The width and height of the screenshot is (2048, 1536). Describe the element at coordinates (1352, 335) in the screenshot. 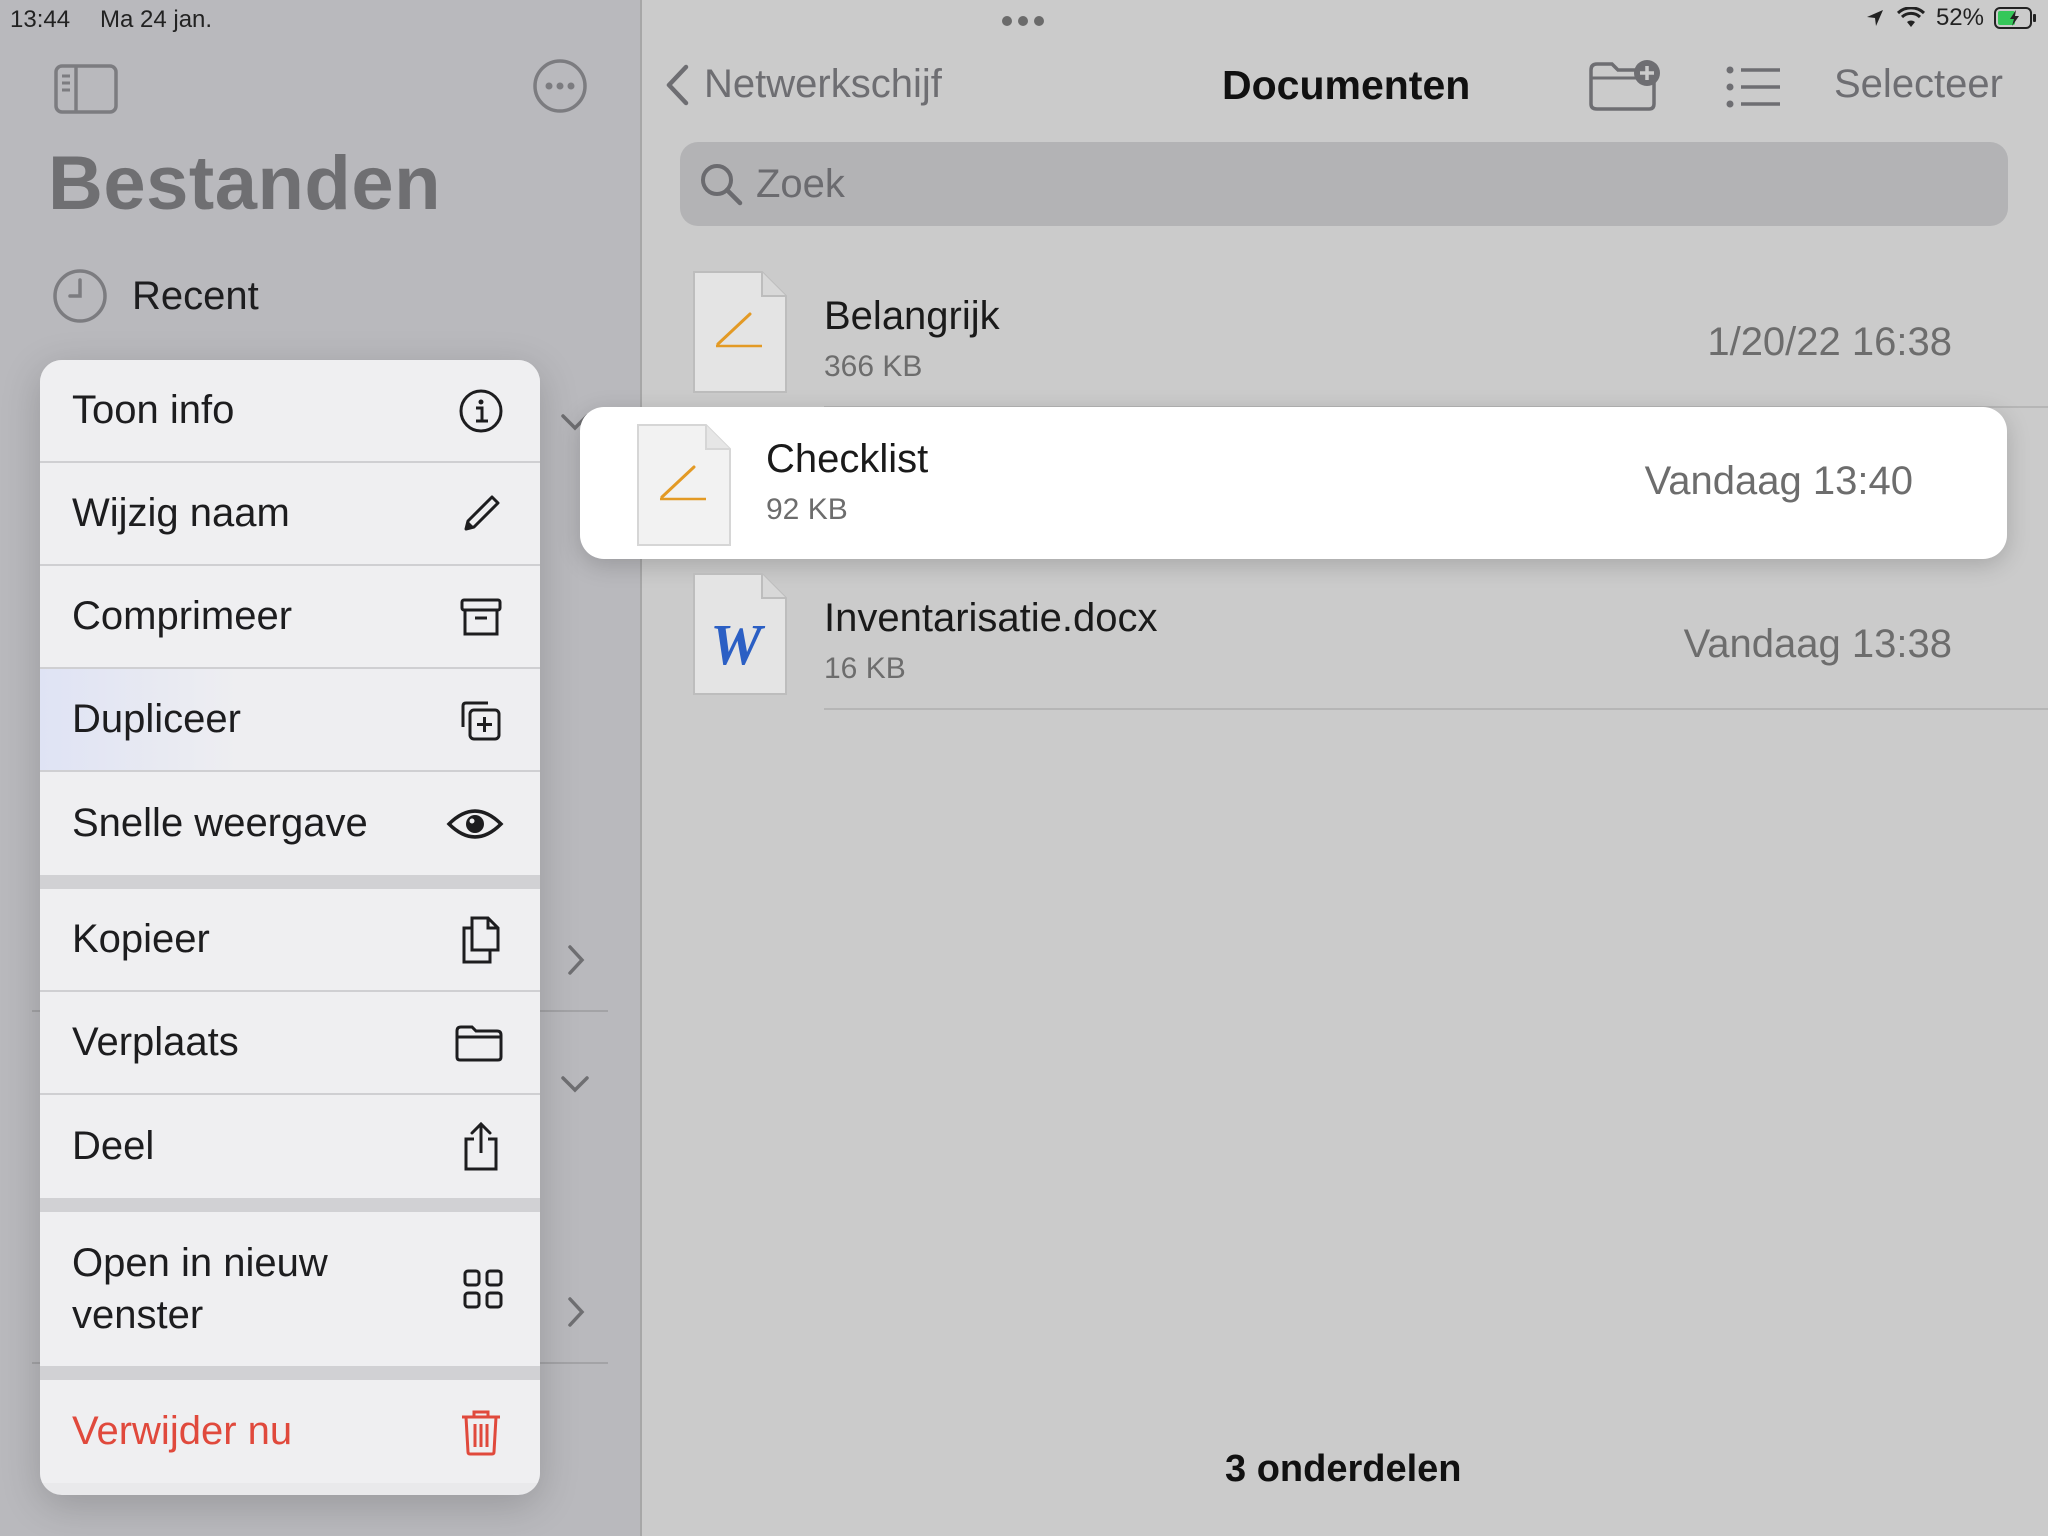

I see `file-row: Belangrijk 366 KB 1/20/22 16:38` at that location.